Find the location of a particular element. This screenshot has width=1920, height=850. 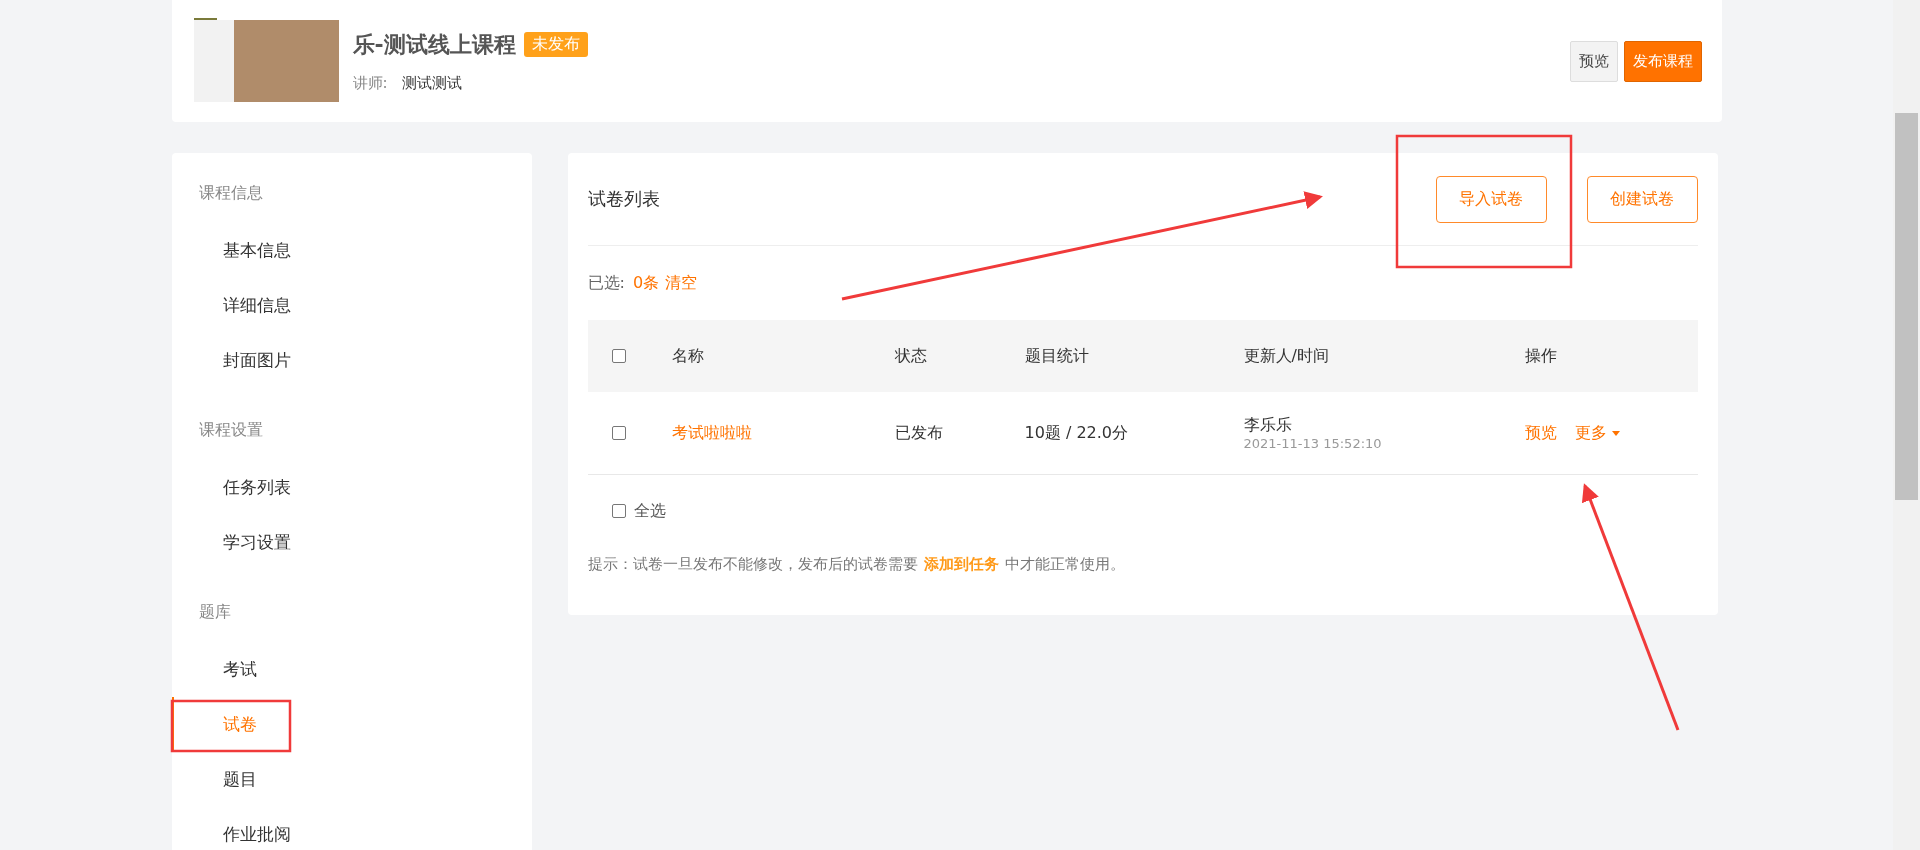

selected-count: 0条 is located at coordinates (646, 283).